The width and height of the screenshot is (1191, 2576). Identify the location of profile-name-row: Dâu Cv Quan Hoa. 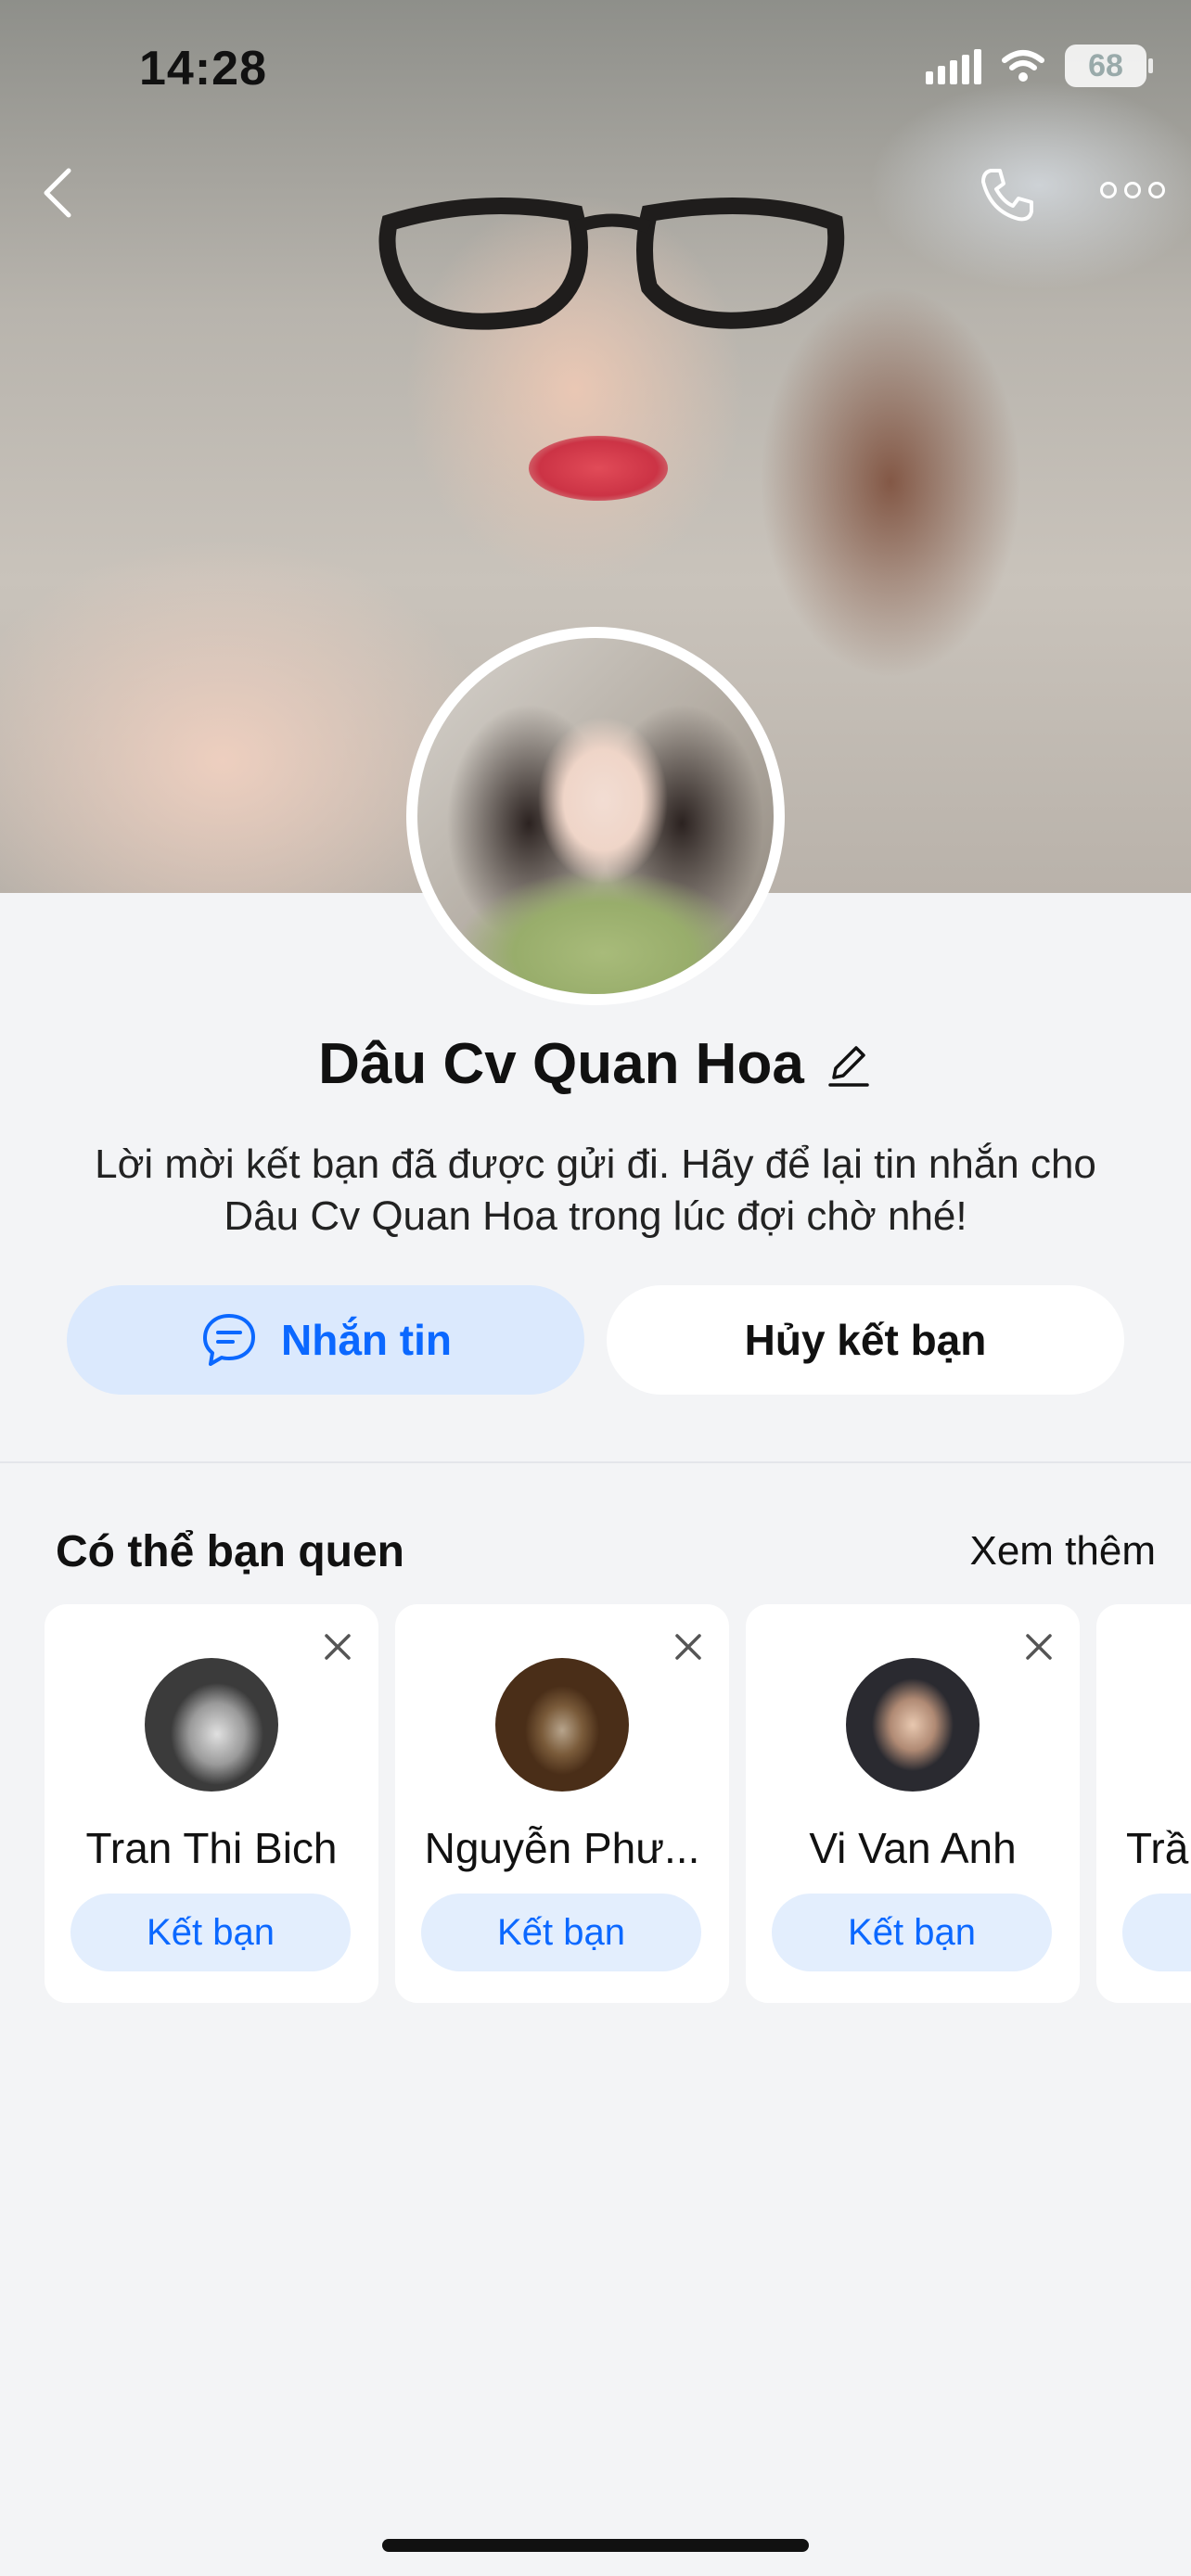
(595, 1064).